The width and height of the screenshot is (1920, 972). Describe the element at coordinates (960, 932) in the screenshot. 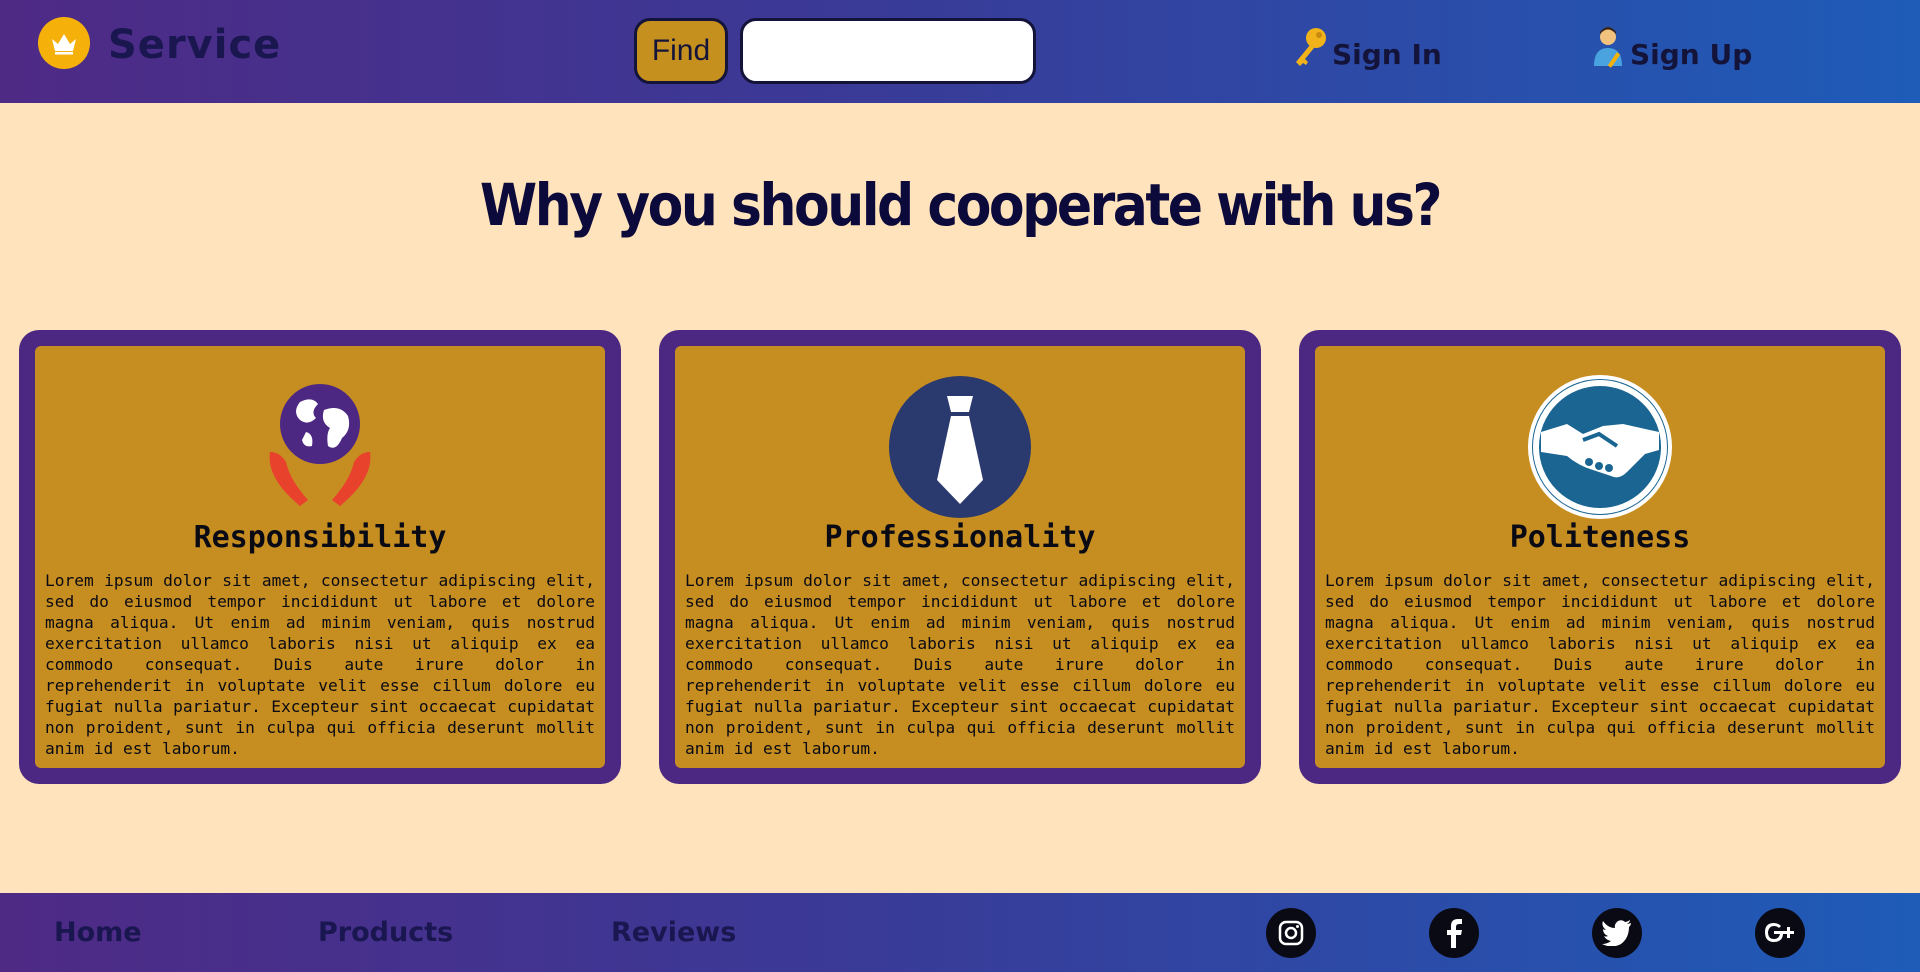

I see `footer: Home Products Reviews` at that location.